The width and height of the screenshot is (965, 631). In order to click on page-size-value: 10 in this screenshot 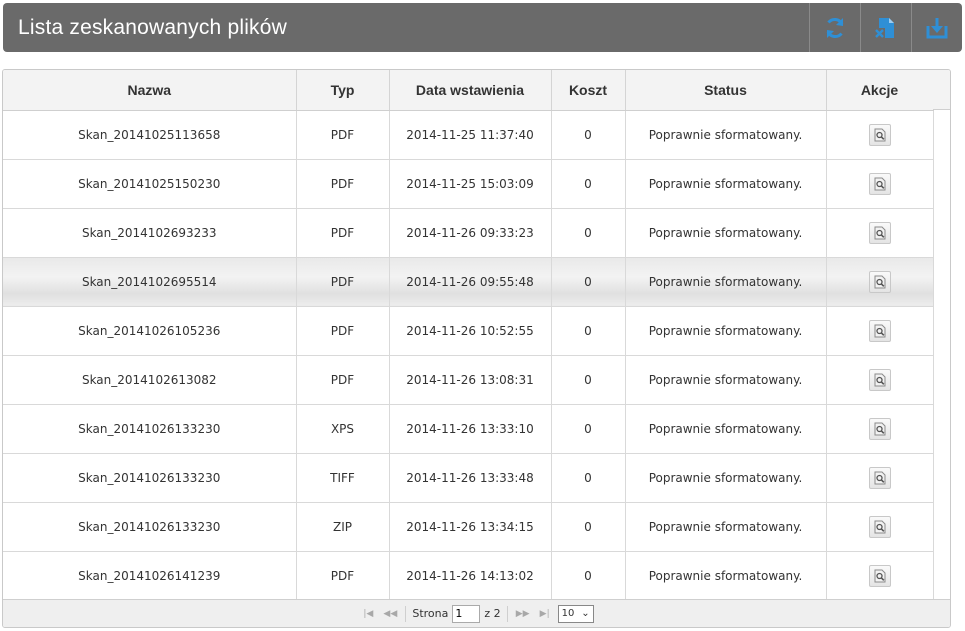, I will do `click(568, 613)`.